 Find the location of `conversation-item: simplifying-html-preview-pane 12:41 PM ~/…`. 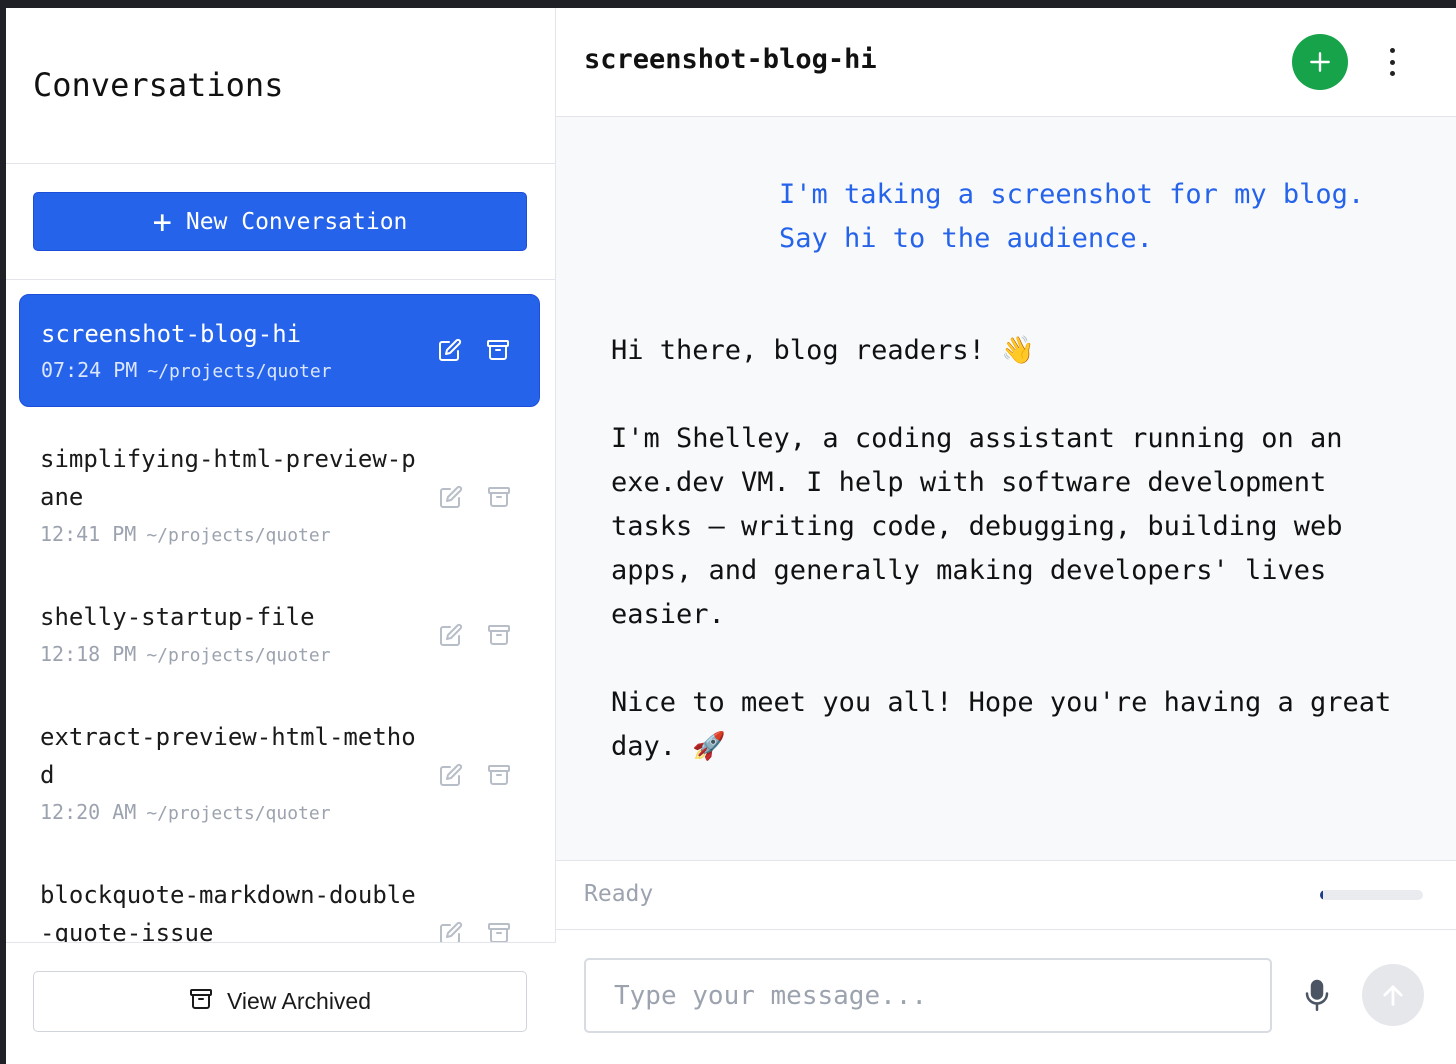

conversation-item: simplifying-html-preview-pane 12:41 PM ~/… is located at coordinates (279, 493).